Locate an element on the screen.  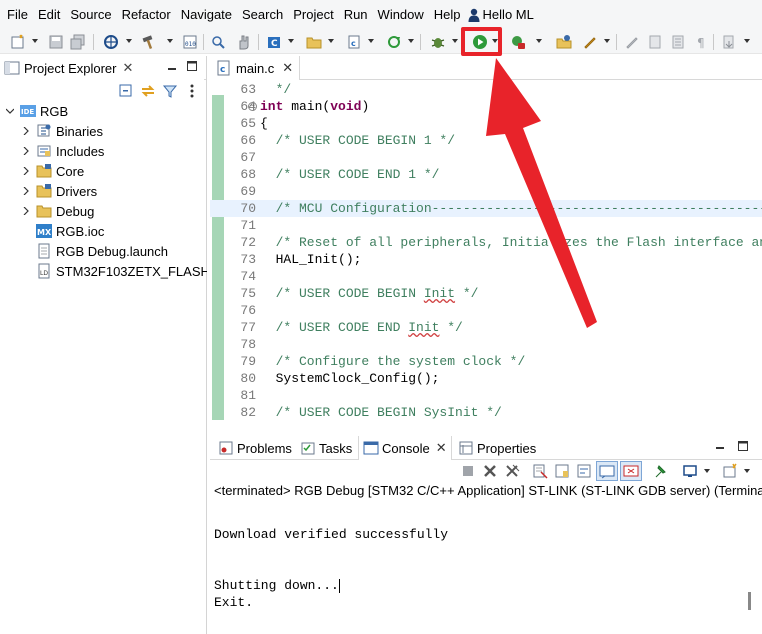
main-toolbar: 010 C c ¶ is located at coordinates (381, 42).